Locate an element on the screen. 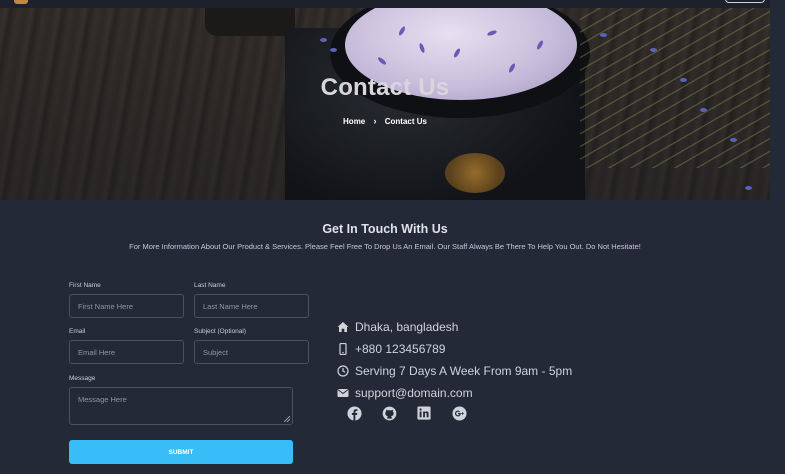 The height and width of the screenshot is (474, 785). email-placeholder: Email Here is located at coordinates (97, 352).